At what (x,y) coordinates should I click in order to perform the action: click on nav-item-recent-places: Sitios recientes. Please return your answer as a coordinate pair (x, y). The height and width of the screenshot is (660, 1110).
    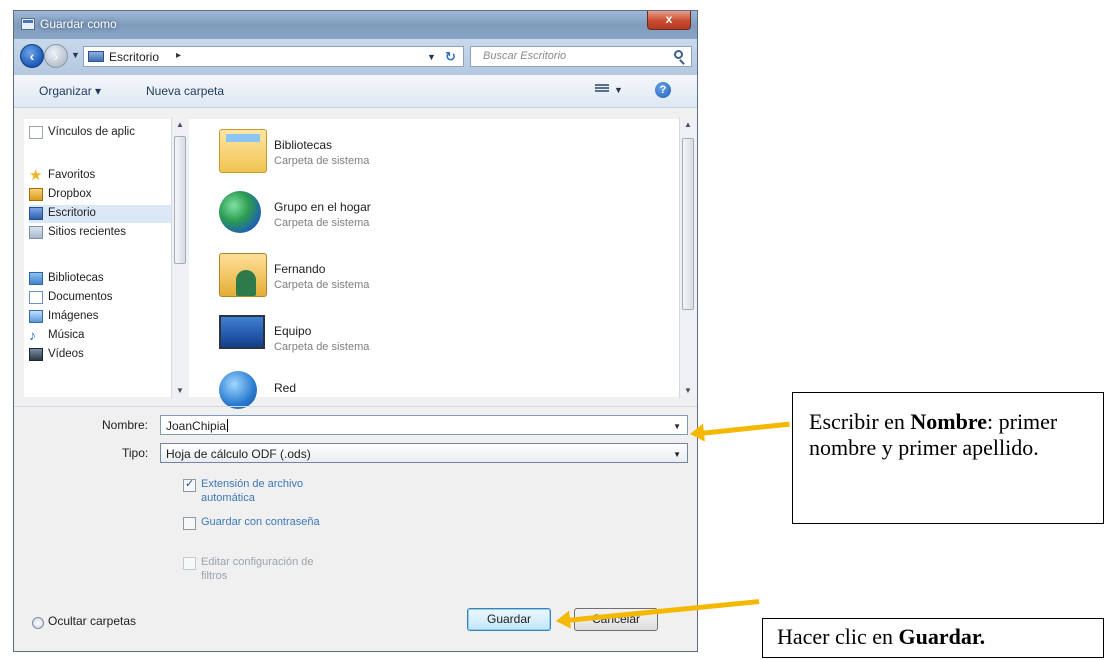
    Looking at the image, I should click on (104, 233).